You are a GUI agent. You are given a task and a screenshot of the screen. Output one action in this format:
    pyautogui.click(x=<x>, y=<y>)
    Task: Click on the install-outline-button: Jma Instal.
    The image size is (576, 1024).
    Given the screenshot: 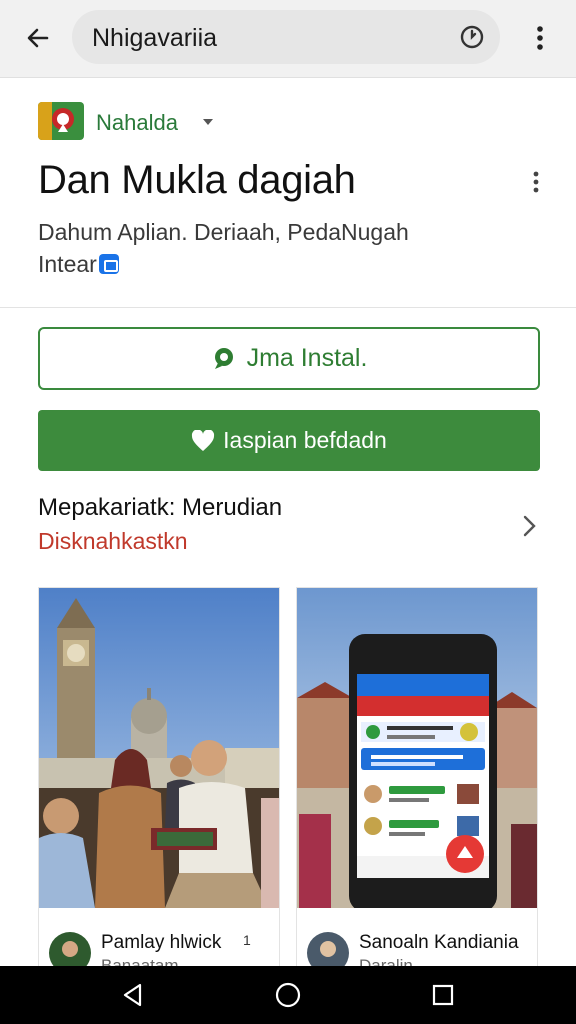 What is the action you would take?
    pyautogui.click(x=289, y=358)
    